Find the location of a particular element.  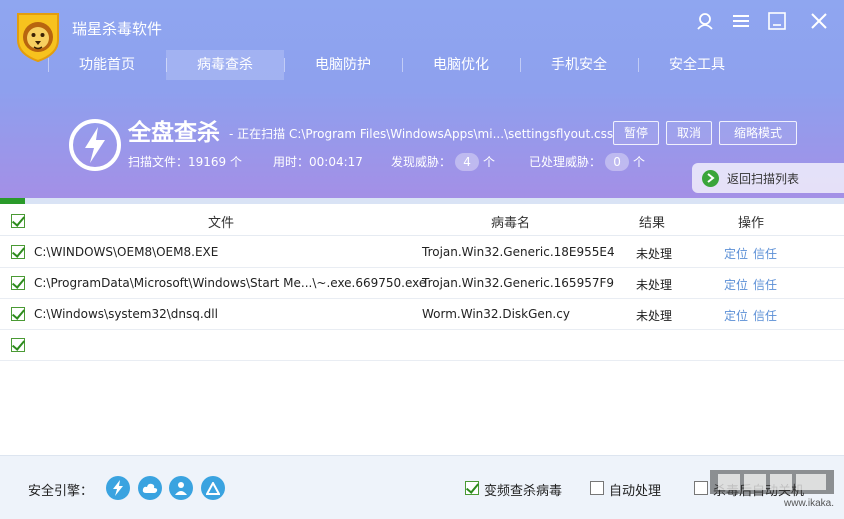

tab-home: 功能首页 is located at coordinates (107, 65).